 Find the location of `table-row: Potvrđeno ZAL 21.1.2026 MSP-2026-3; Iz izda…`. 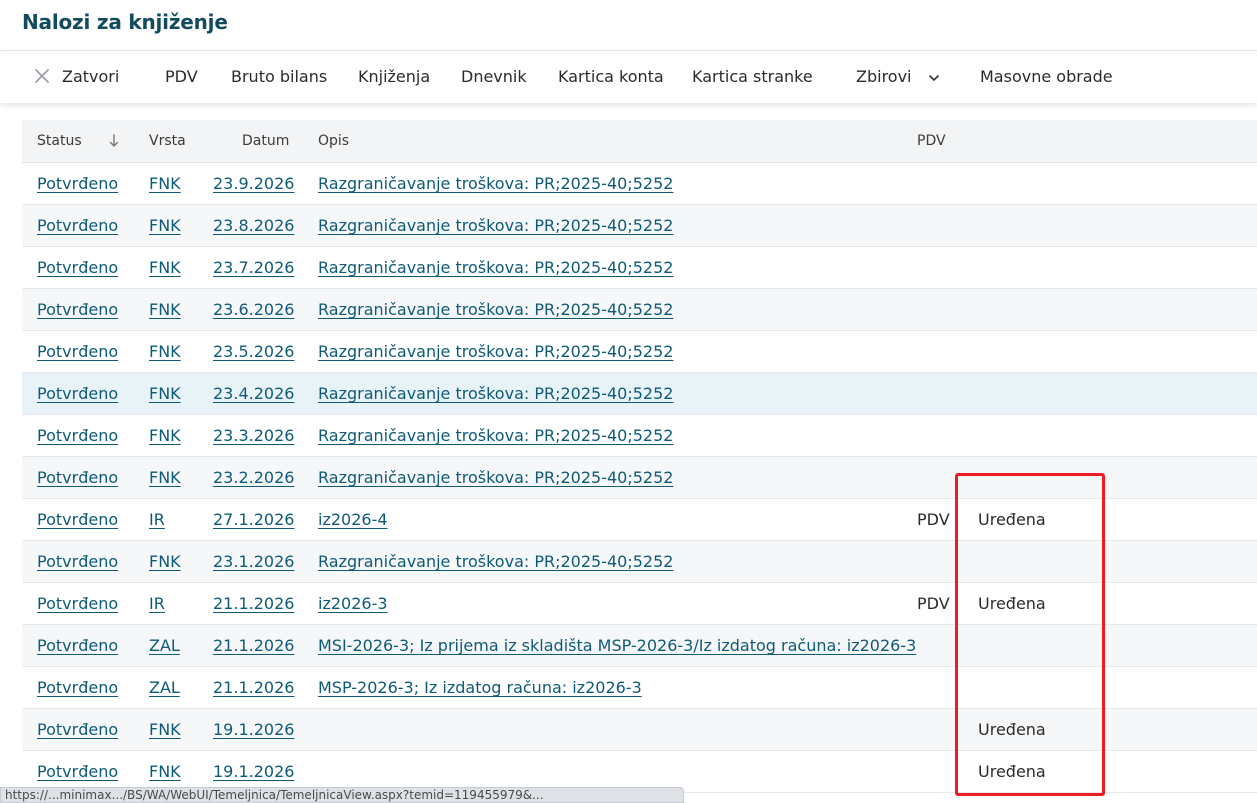

table-row: Potvrđeno ZAL 21.1.2026 MSP-2026-3; Iz izda… is located at coordinates (639, 688).